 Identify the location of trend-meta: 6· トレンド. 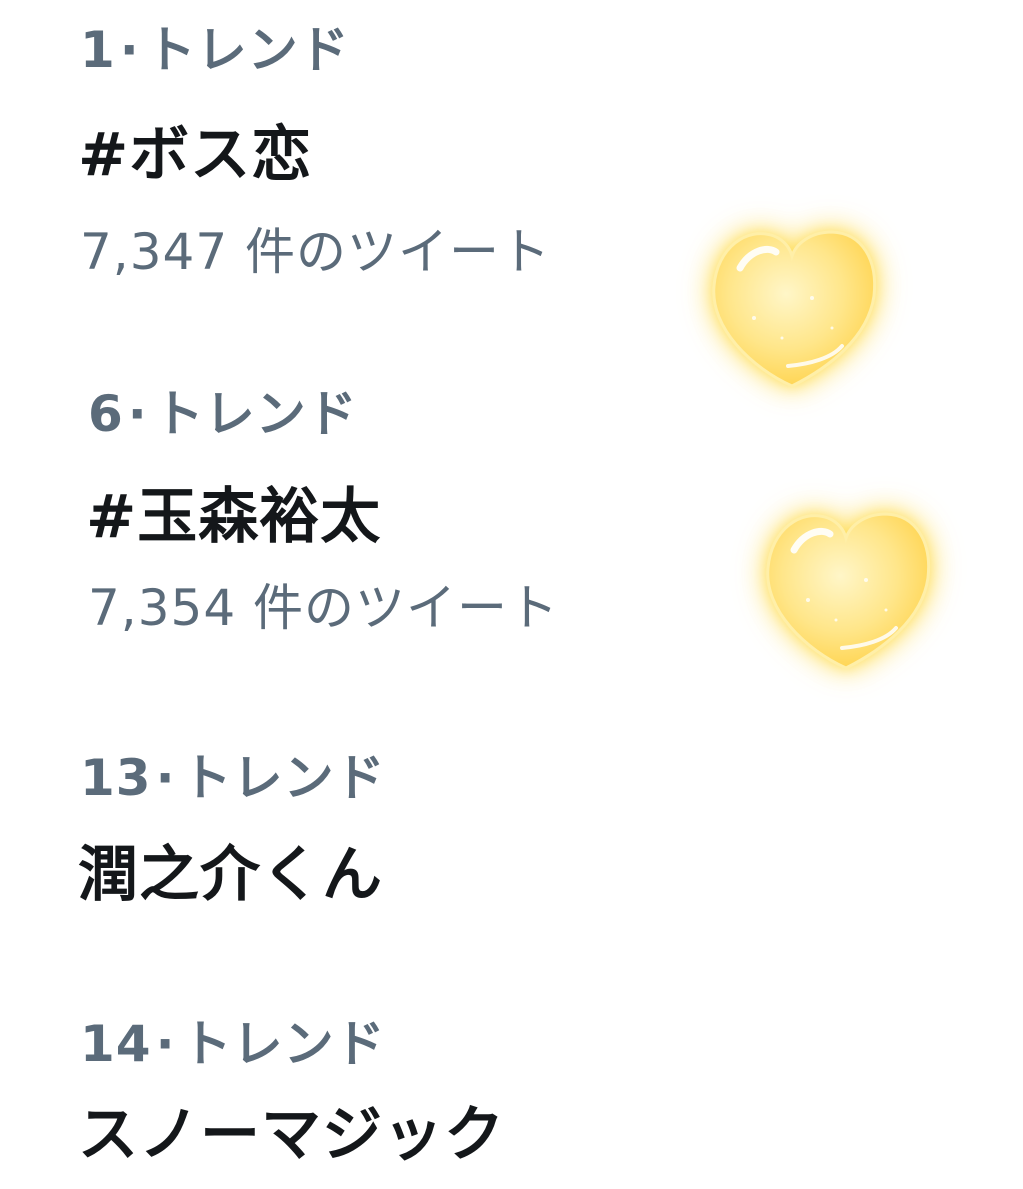
(223, 414).